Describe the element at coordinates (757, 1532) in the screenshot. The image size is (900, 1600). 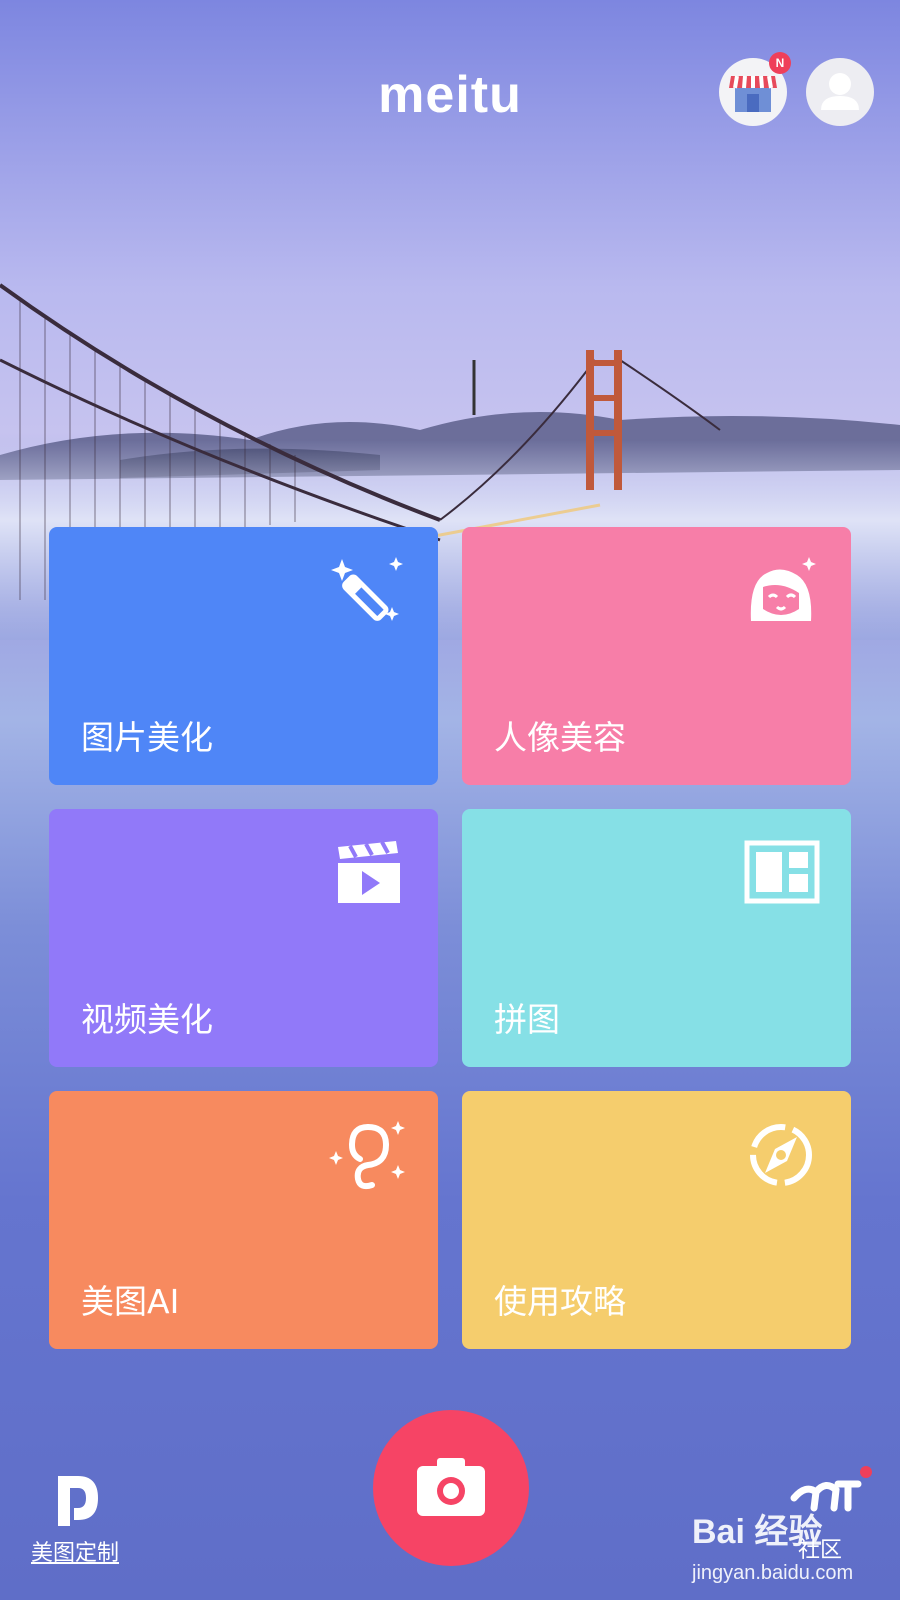
I see `watermark-brand: Bai 经验` at that location.